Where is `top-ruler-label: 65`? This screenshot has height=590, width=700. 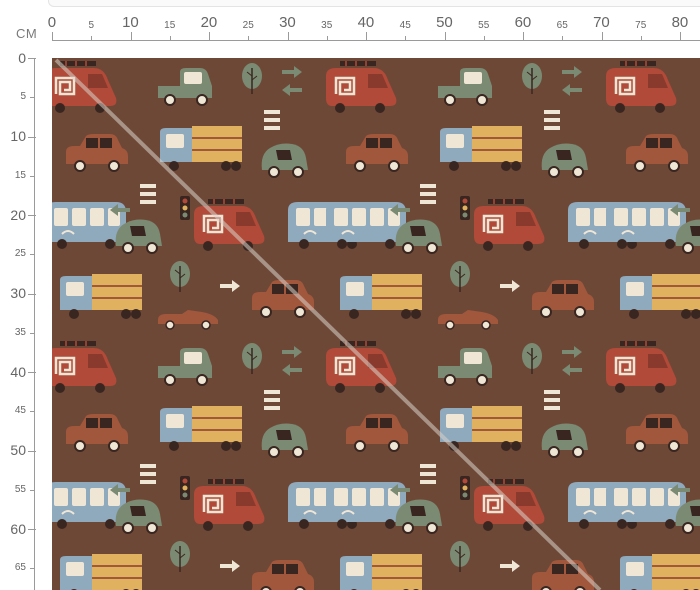 top-ruler-label: 65 is located at coordinates (562, 25).